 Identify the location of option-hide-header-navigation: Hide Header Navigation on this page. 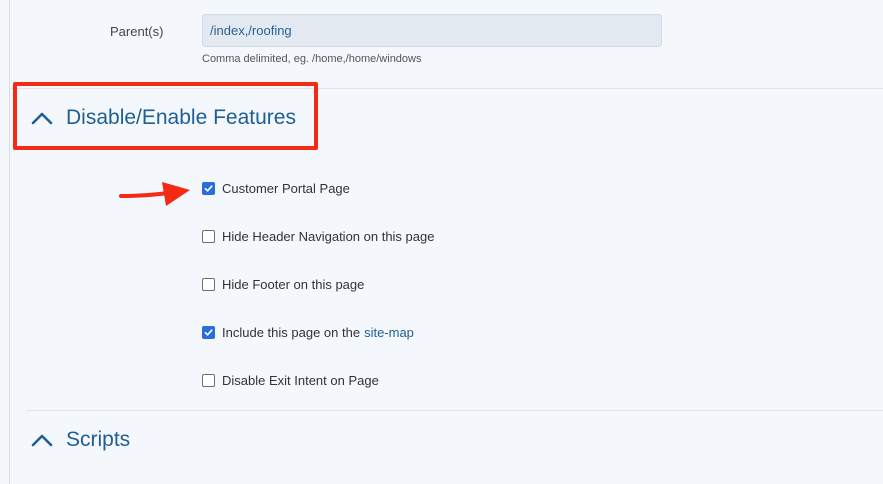
(318, 236).